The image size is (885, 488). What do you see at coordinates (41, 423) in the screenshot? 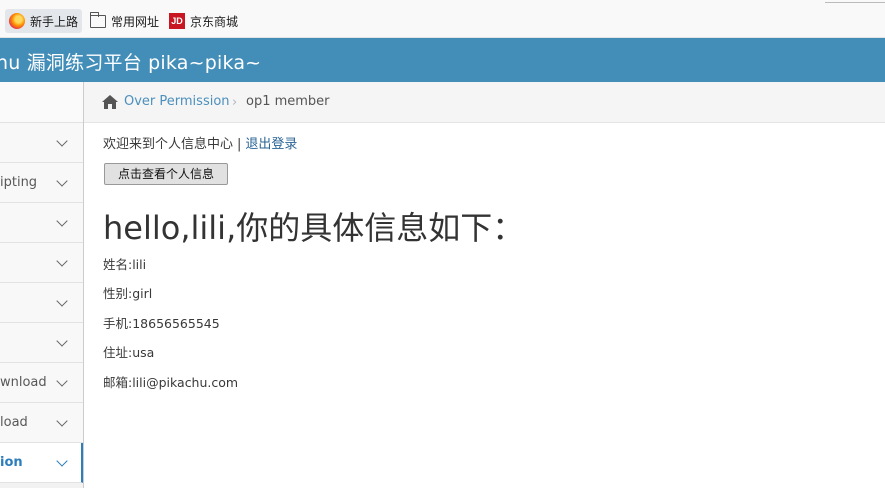
I see `sidebar-item-upload: load` at bounding box center [41, 423].